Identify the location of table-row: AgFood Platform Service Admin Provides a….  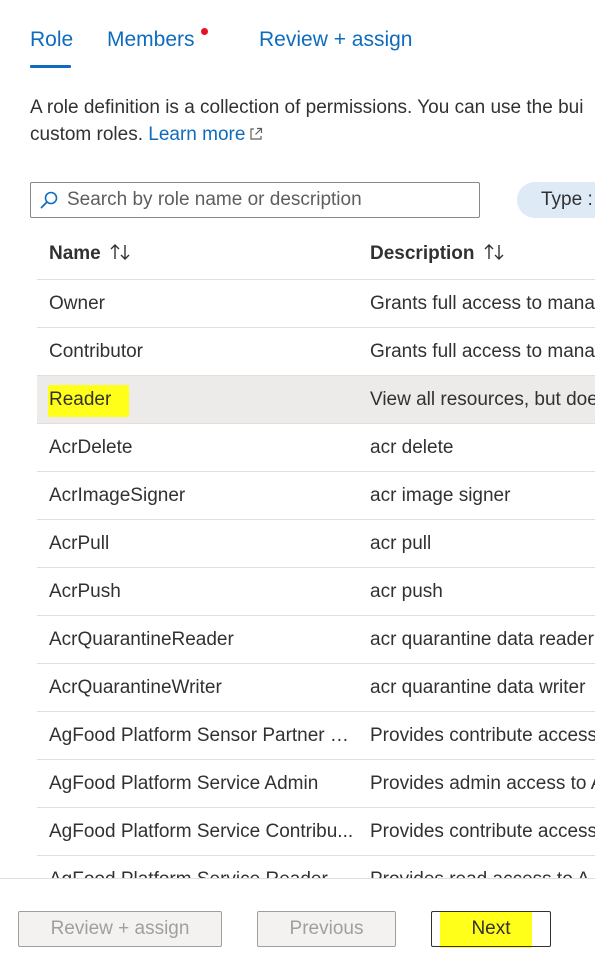
(316, 784).